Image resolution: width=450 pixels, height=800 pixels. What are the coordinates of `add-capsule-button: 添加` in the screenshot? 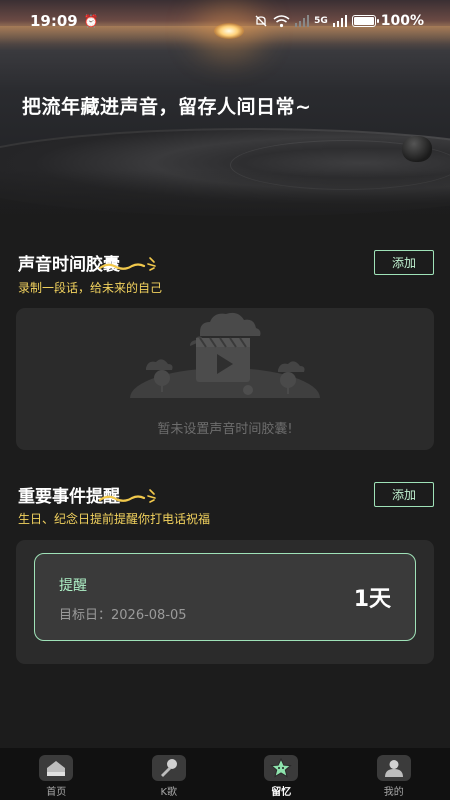 It's located at (404, 262).